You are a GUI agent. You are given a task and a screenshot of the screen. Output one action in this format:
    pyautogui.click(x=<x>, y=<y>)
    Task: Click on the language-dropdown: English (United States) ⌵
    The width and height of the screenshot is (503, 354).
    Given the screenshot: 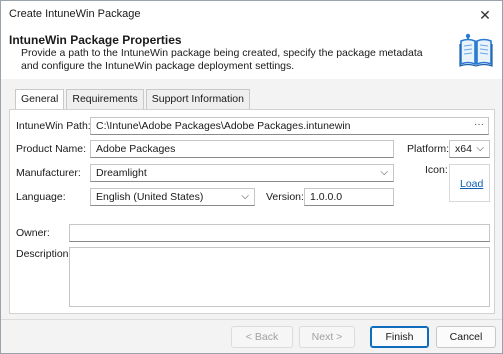 What is the action you would take?
    pyautogui.click(x=172, y=197)
    